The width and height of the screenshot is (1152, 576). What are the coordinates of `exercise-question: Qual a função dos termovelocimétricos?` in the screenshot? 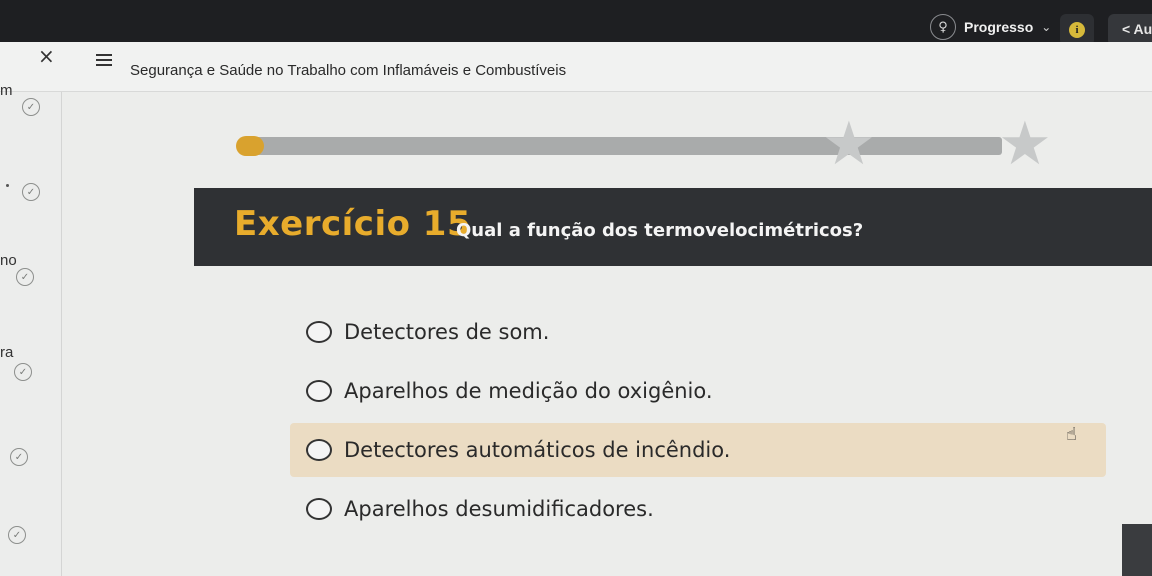 It's located at (660, 230).